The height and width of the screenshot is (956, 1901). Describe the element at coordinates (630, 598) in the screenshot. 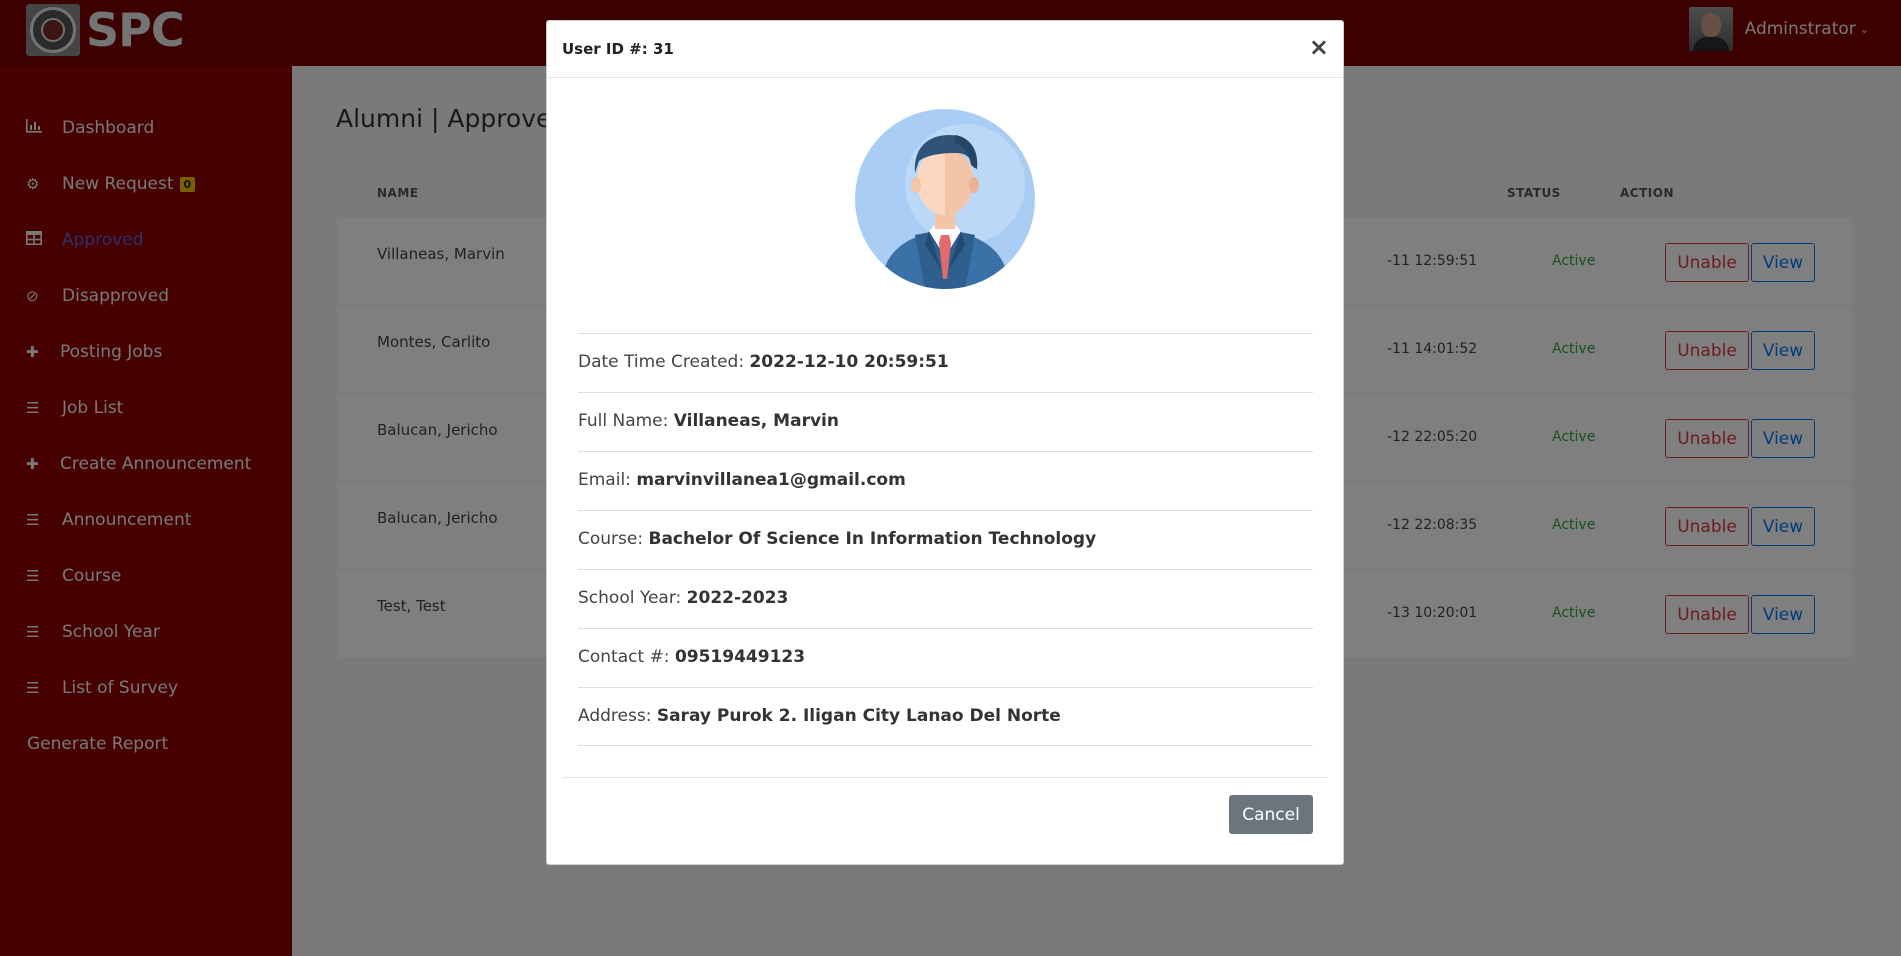

I see `field-label: School Year:` at that location.